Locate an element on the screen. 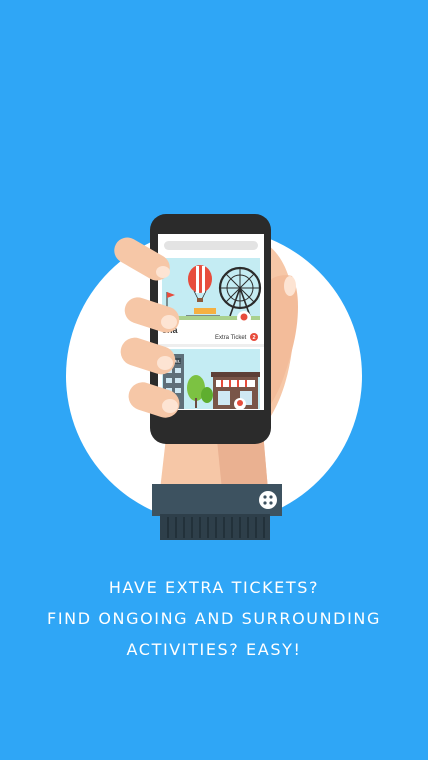 Image resolution: width=428 pixels, height=760 pixels. caption-line-1: HAVE EXTRA TICKETS? is located at coordinates (214, 587).